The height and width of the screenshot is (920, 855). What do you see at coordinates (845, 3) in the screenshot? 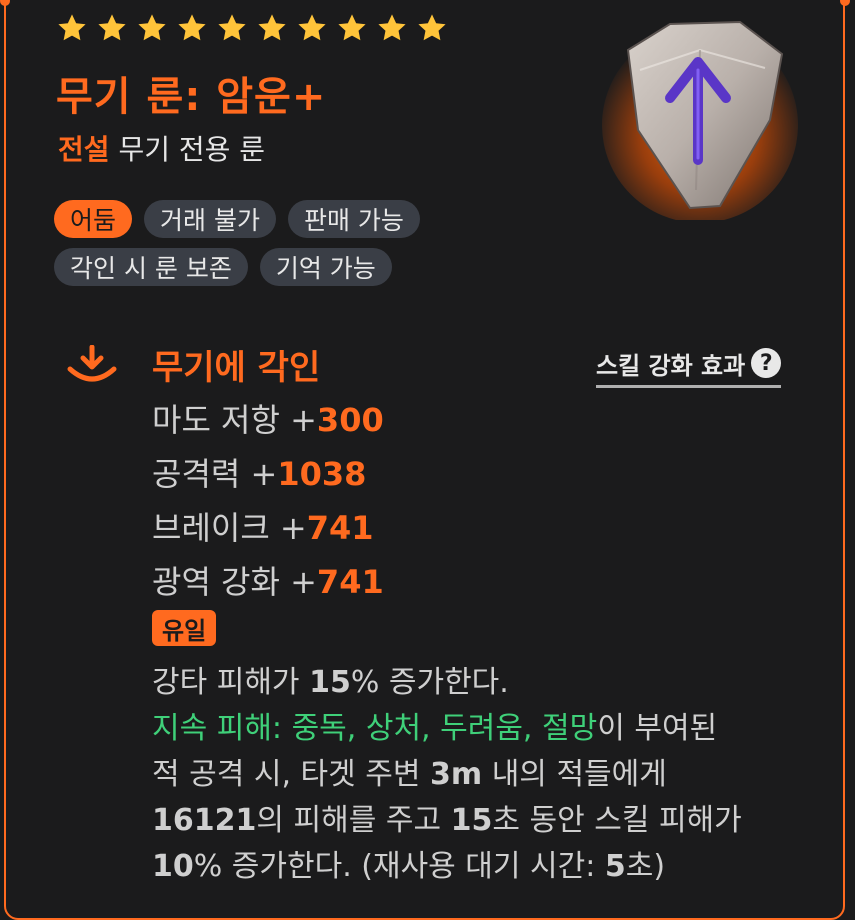
I see `frame-corner-dot-right` at bounding box center [845, 3].